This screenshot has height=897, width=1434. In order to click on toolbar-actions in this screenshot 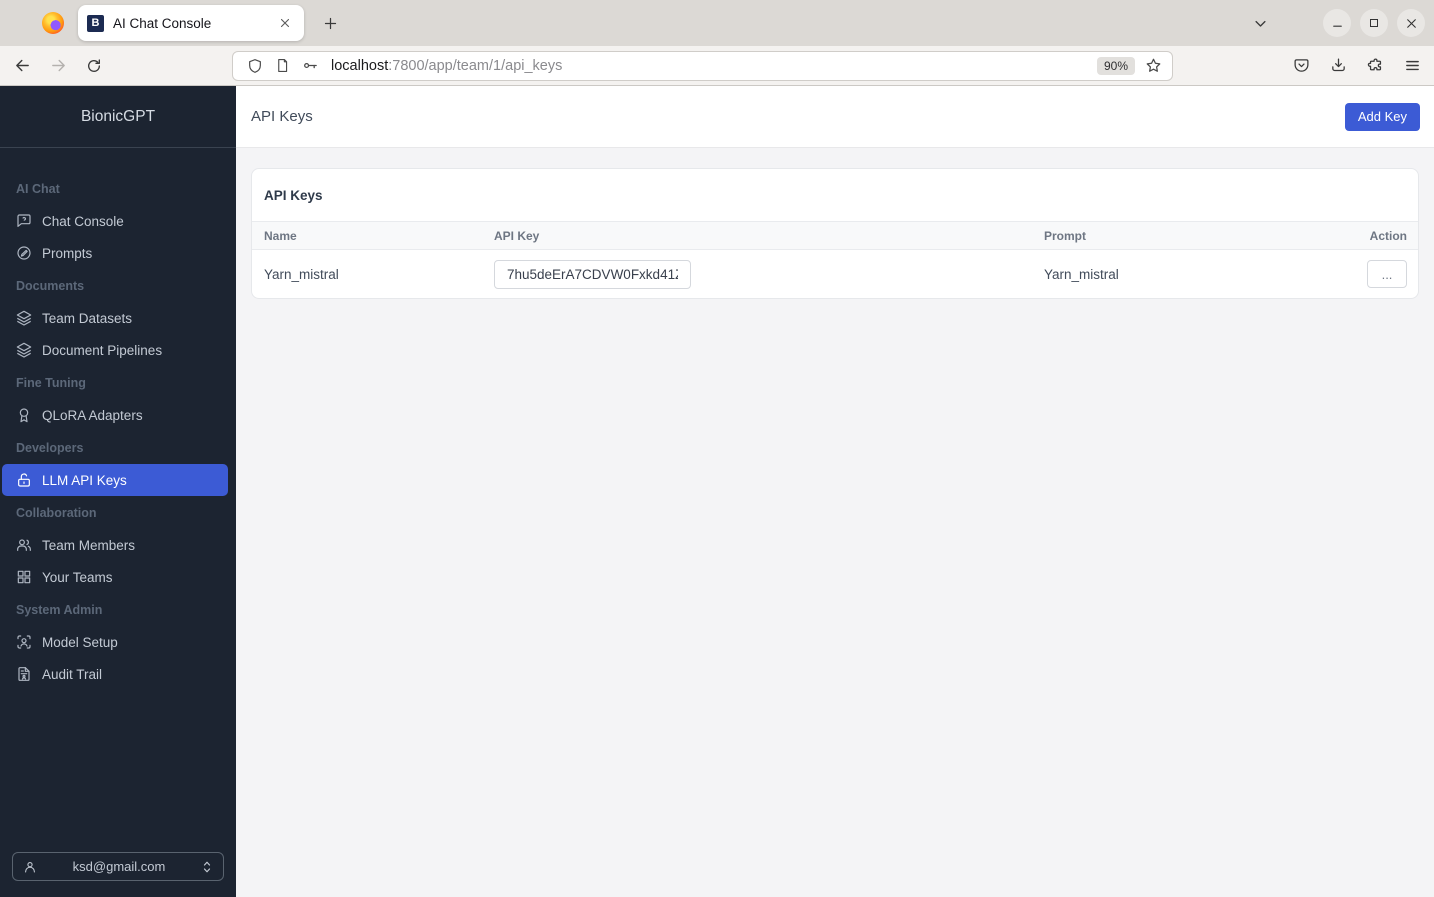, I will do `click(1354, 66)`.